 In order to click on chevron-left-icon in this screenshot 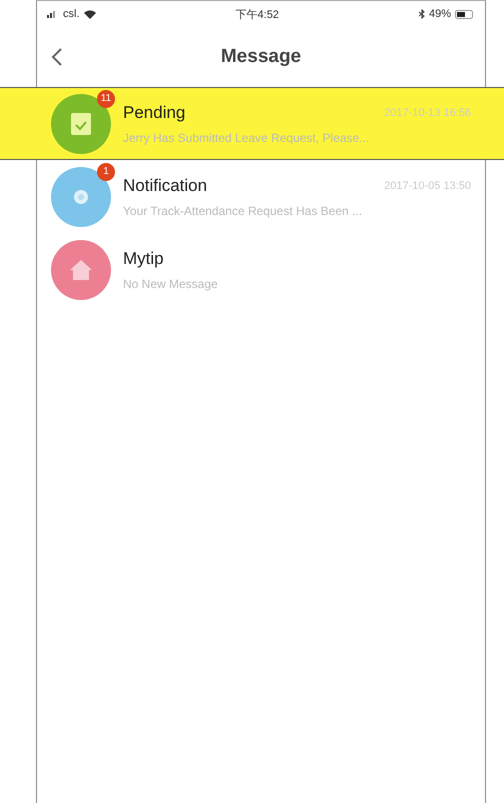, I will do `click(57, 57)`.